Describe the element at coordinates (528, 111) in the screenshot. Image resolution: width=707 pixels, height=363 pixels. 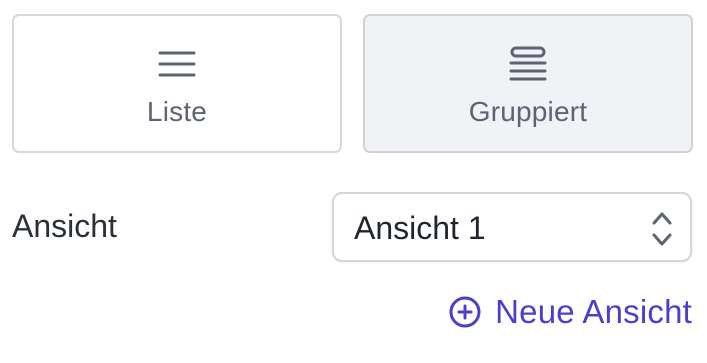
I see `layout-option-label: Gruppiert` at that location.